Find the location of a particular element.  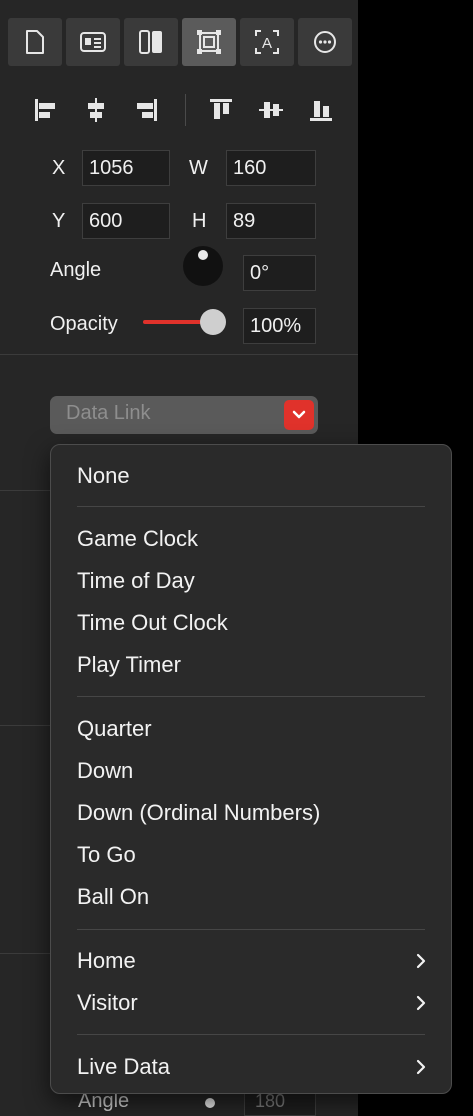

align-bottom-icon is located at coordinates (321, 111).